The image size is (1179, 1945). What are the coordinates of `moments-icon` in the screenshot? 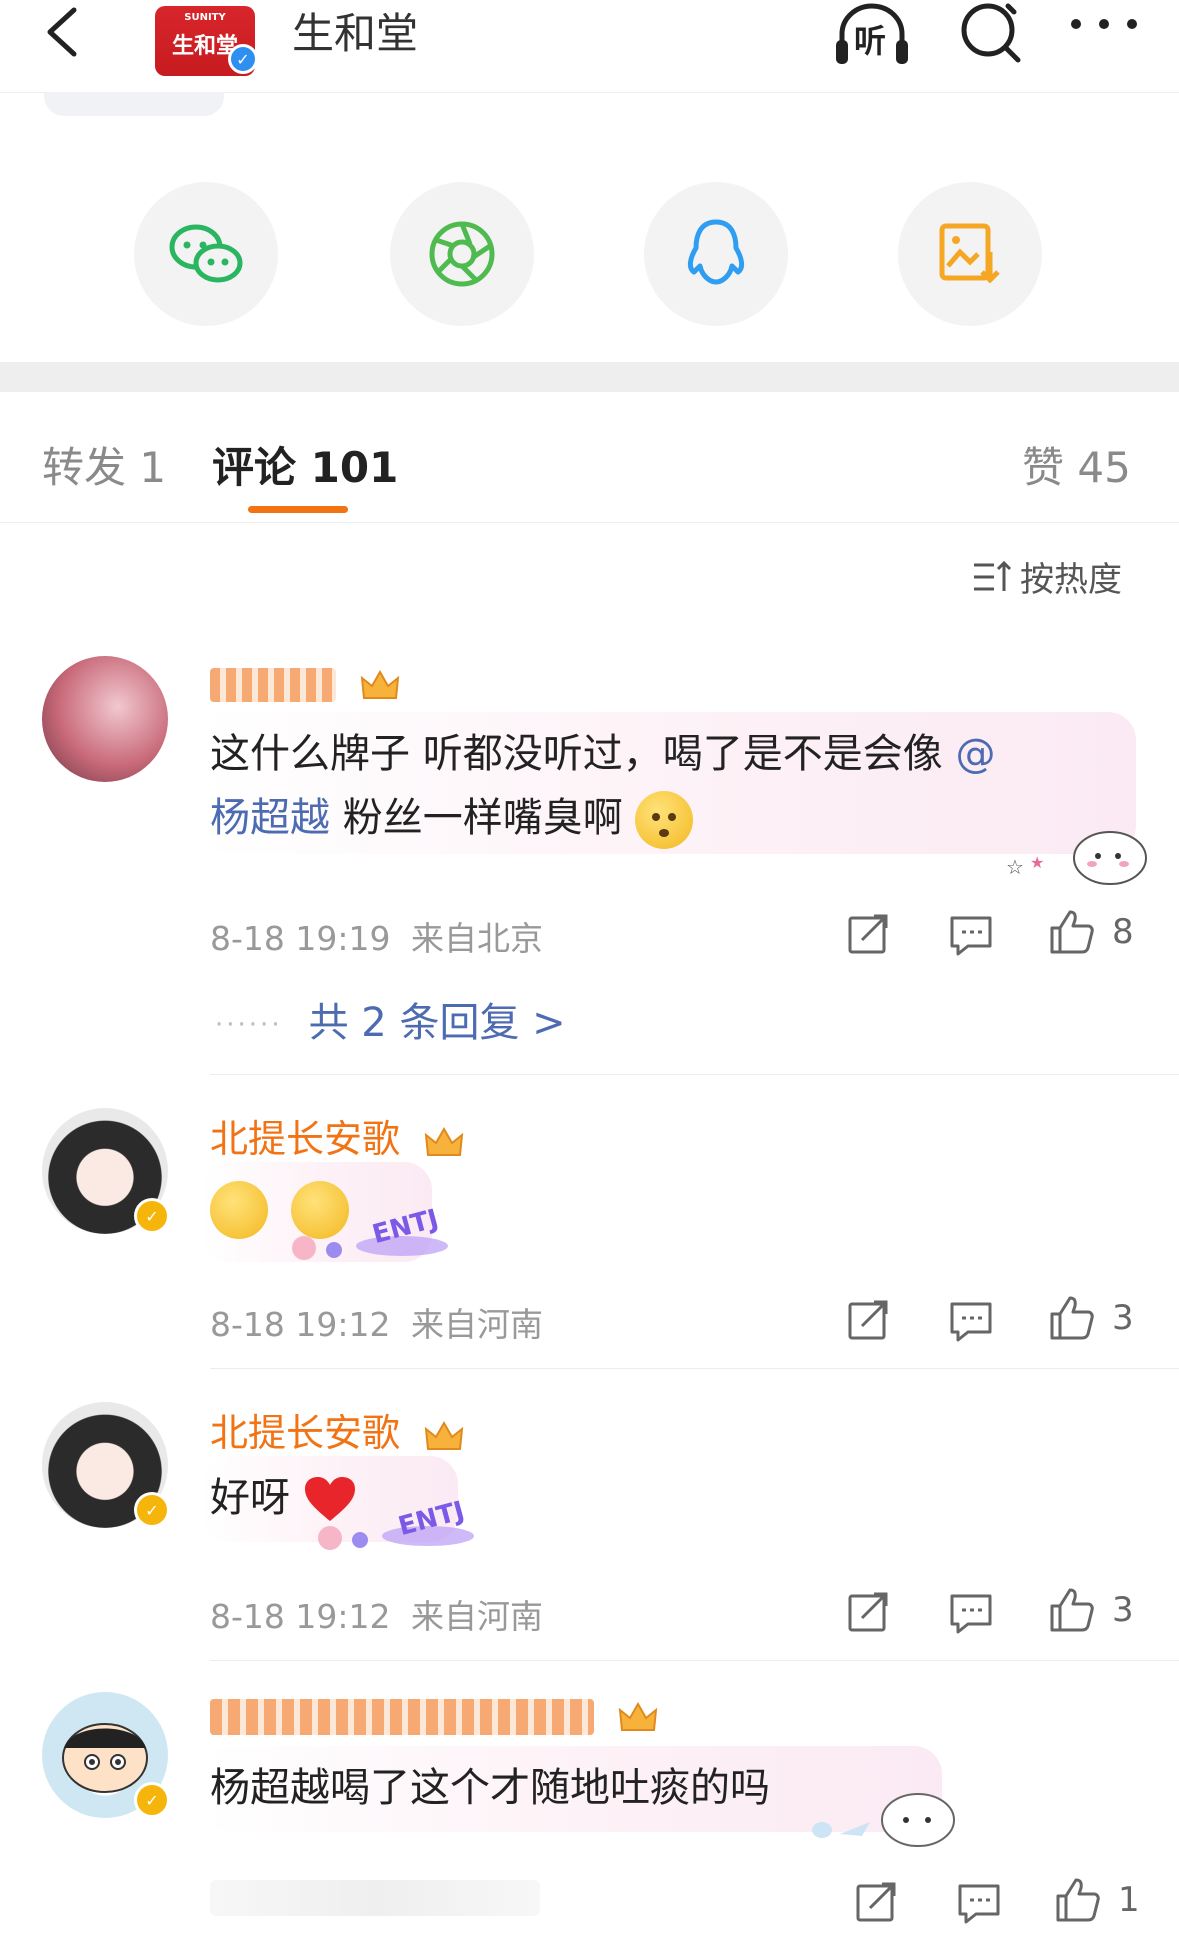 It's located at (462, 254).